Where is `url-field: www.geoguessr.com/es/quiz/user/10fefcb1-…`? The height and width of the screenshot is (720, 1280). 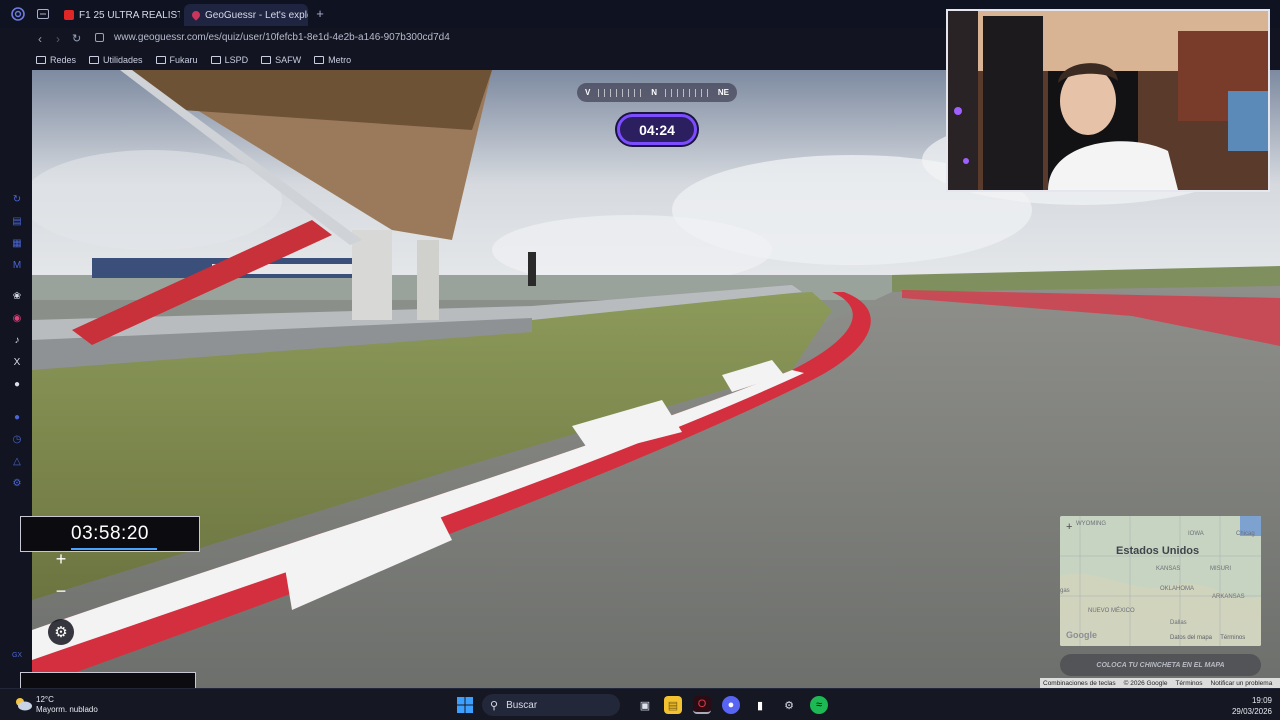 url-field: www.geoguessr.com/es/quiz/user/10fefcb1-… is located at coordinates (282, 37).